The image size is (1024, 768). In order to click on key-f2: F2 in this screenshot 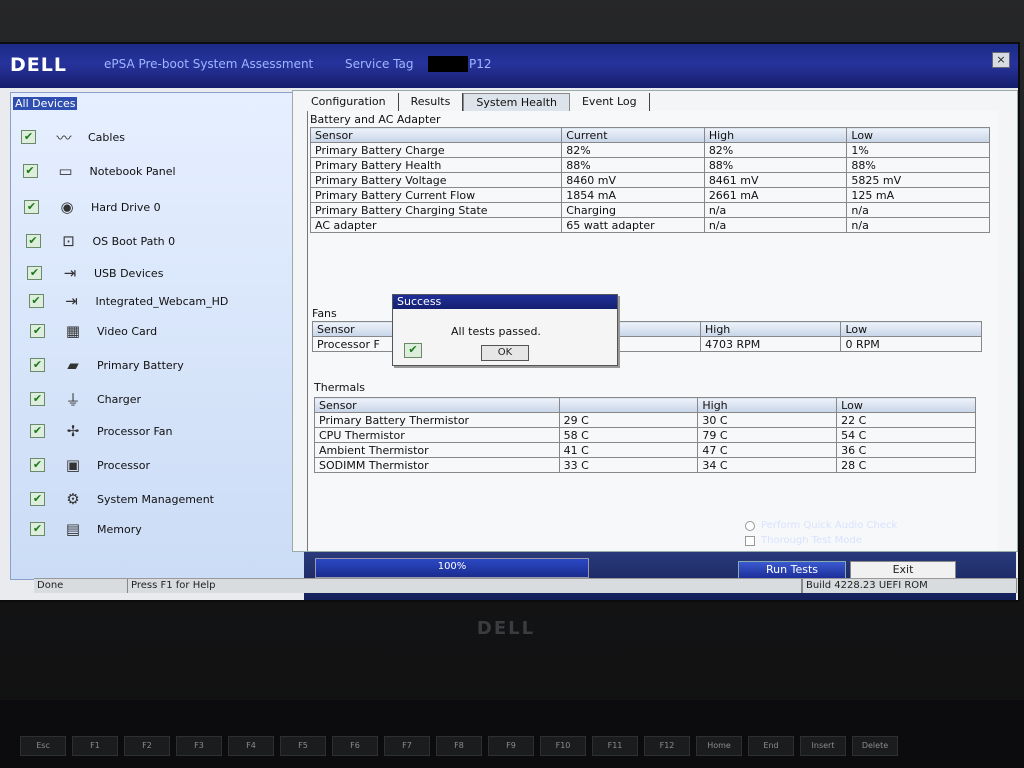, I will do `click(147, 746)`.